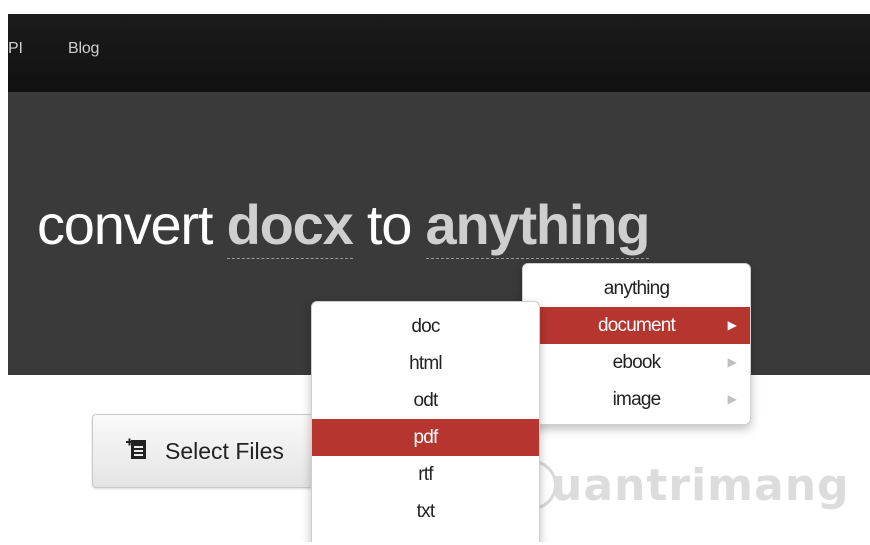 This screenshot has height=545, width=870. What do you see at coordinates (137, 449) in the screenshot?
I see `file-add-icon` at bounding box center [137, 449].